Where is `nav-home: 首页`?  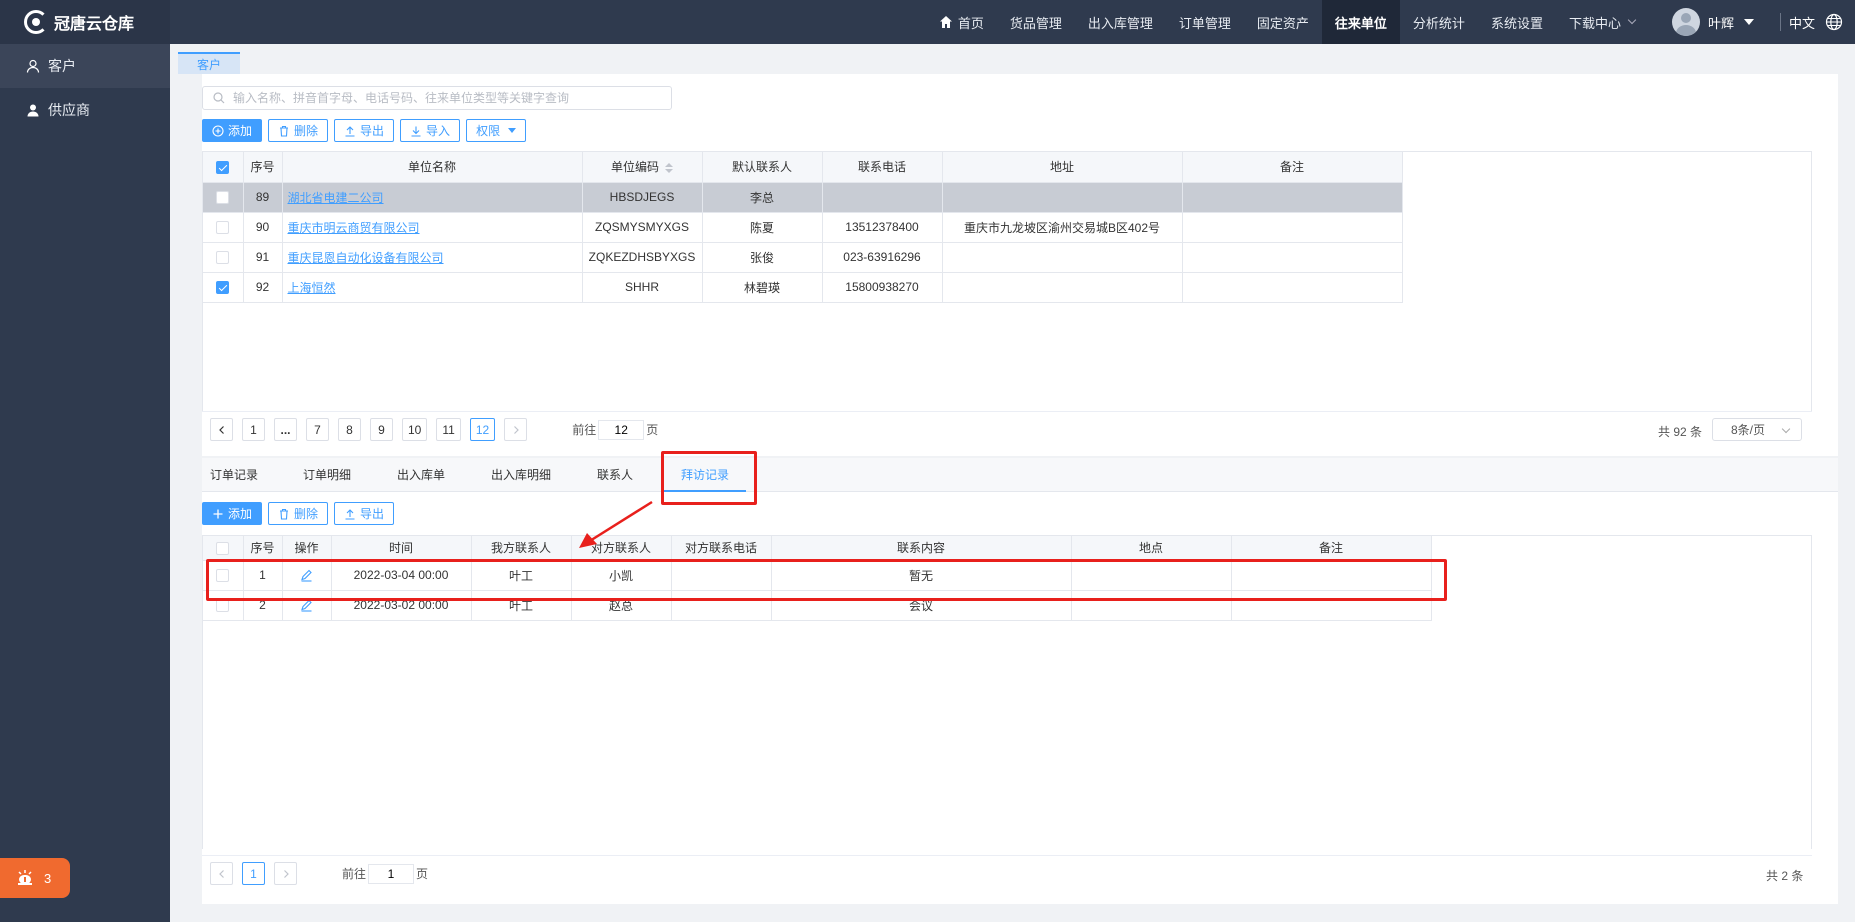
nav-home: 首页 is located at coordinates (961, 22).